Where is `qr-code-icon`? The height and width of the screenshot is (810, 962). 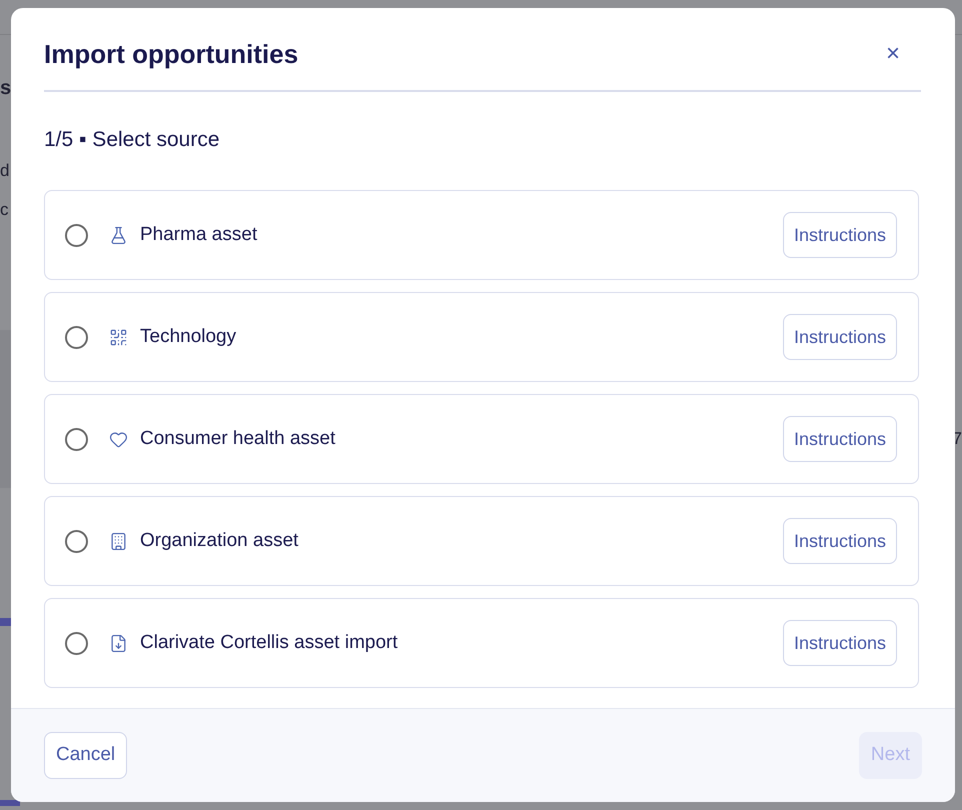
qr-code-icon is located at coordinates (118, 337).